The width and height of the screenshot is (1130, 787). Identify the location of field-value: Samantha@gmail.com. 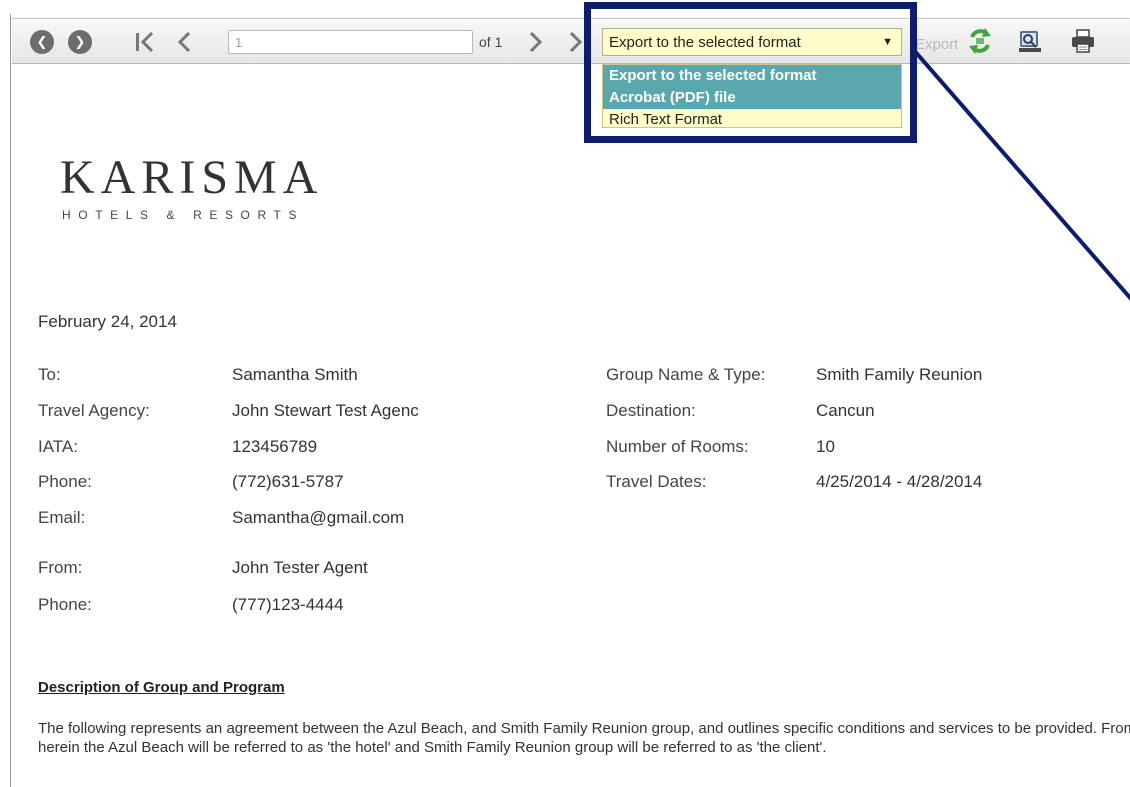
(318, 517).